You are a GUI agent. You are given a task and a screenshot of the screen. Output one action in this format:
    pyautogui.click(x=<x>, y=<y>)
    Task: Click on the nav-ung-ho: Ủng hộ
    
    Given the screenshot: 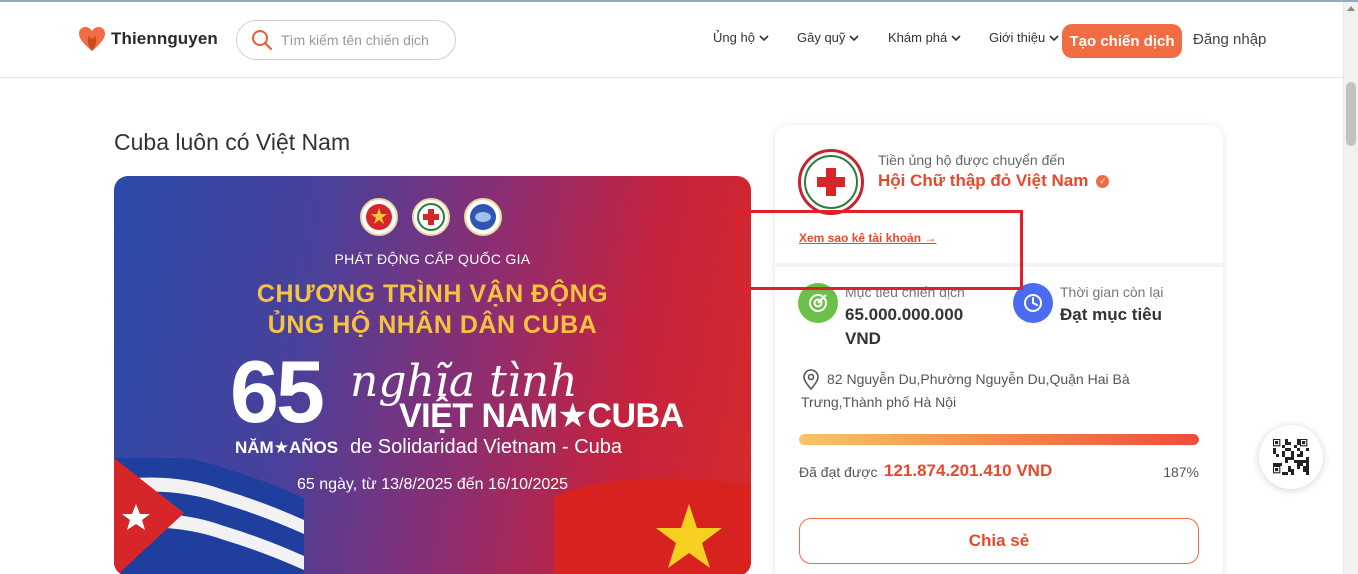 What is the action you would take?
    pyautogui.click(x=741, y=37)
    